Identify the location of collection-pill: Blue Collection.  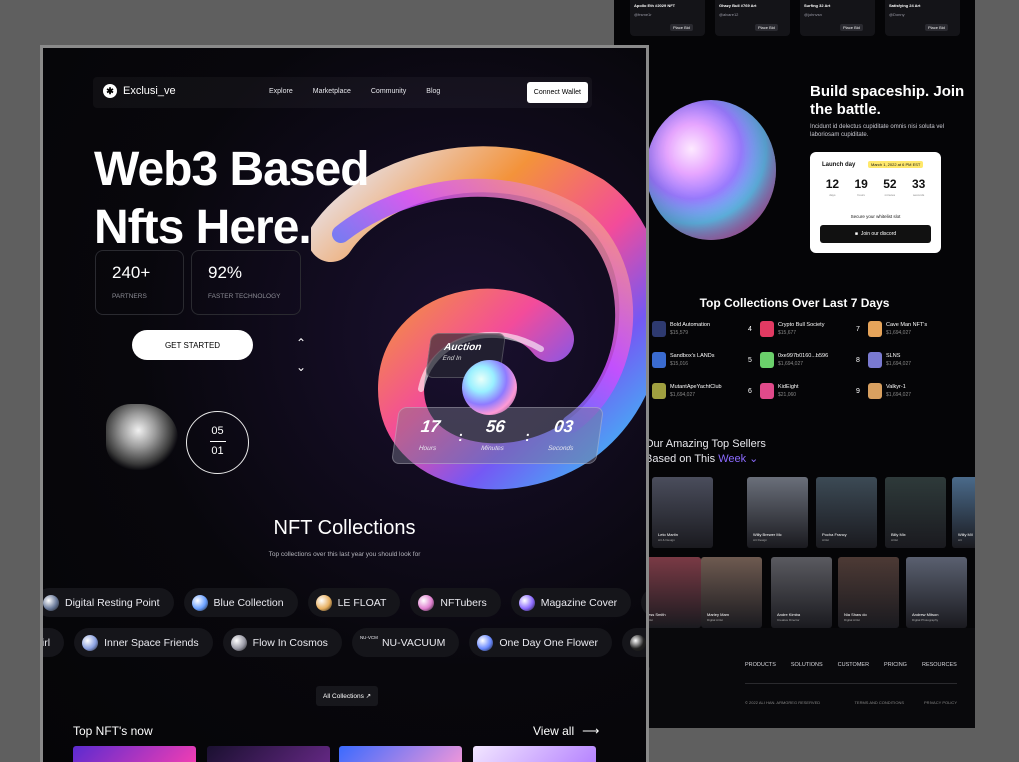
(240, 602).